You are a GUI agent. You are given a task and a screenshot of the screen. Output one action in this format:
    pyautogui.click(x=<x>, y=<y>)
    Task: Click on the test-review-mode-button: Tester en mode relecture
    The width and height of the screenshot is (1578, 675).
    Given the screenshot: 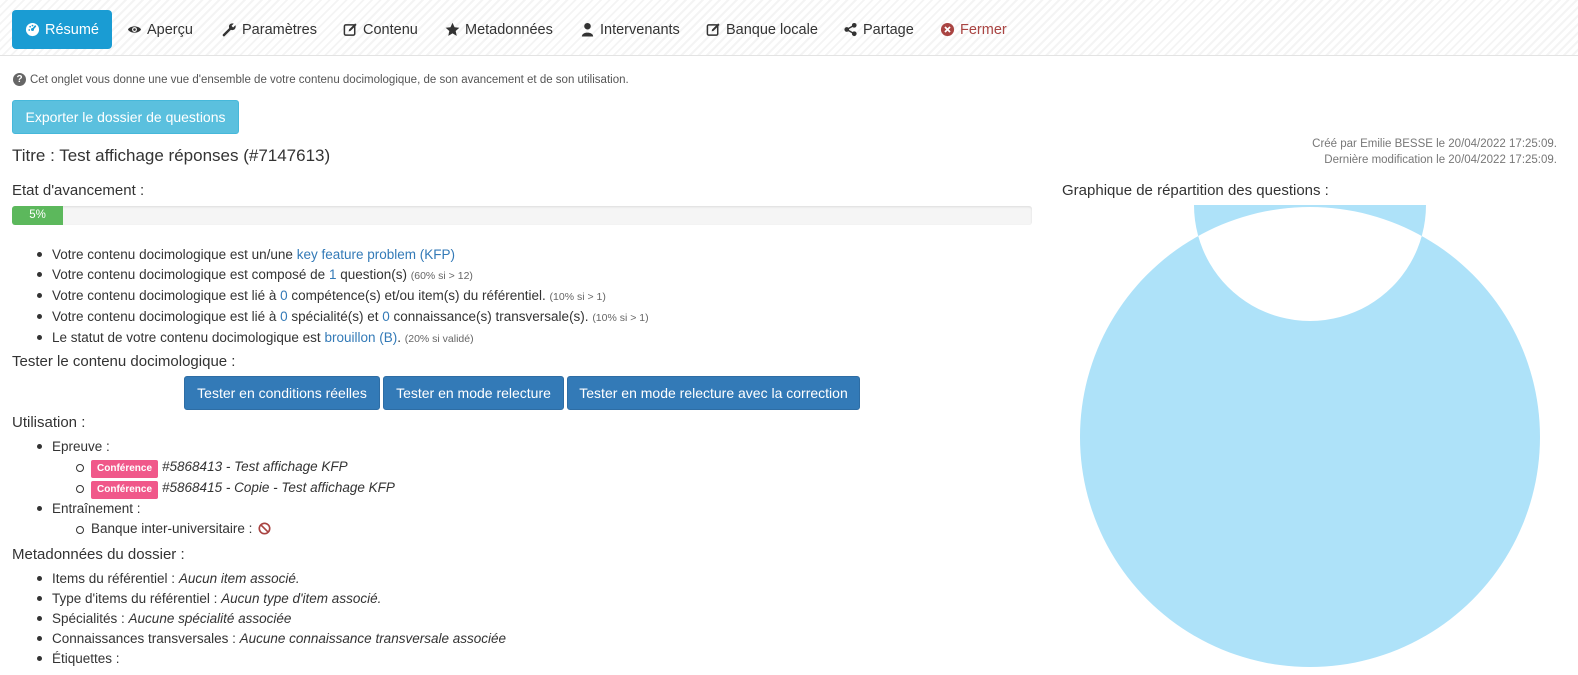 What is the action you would take?
    pyautogui.click(x=473, y=393)
    